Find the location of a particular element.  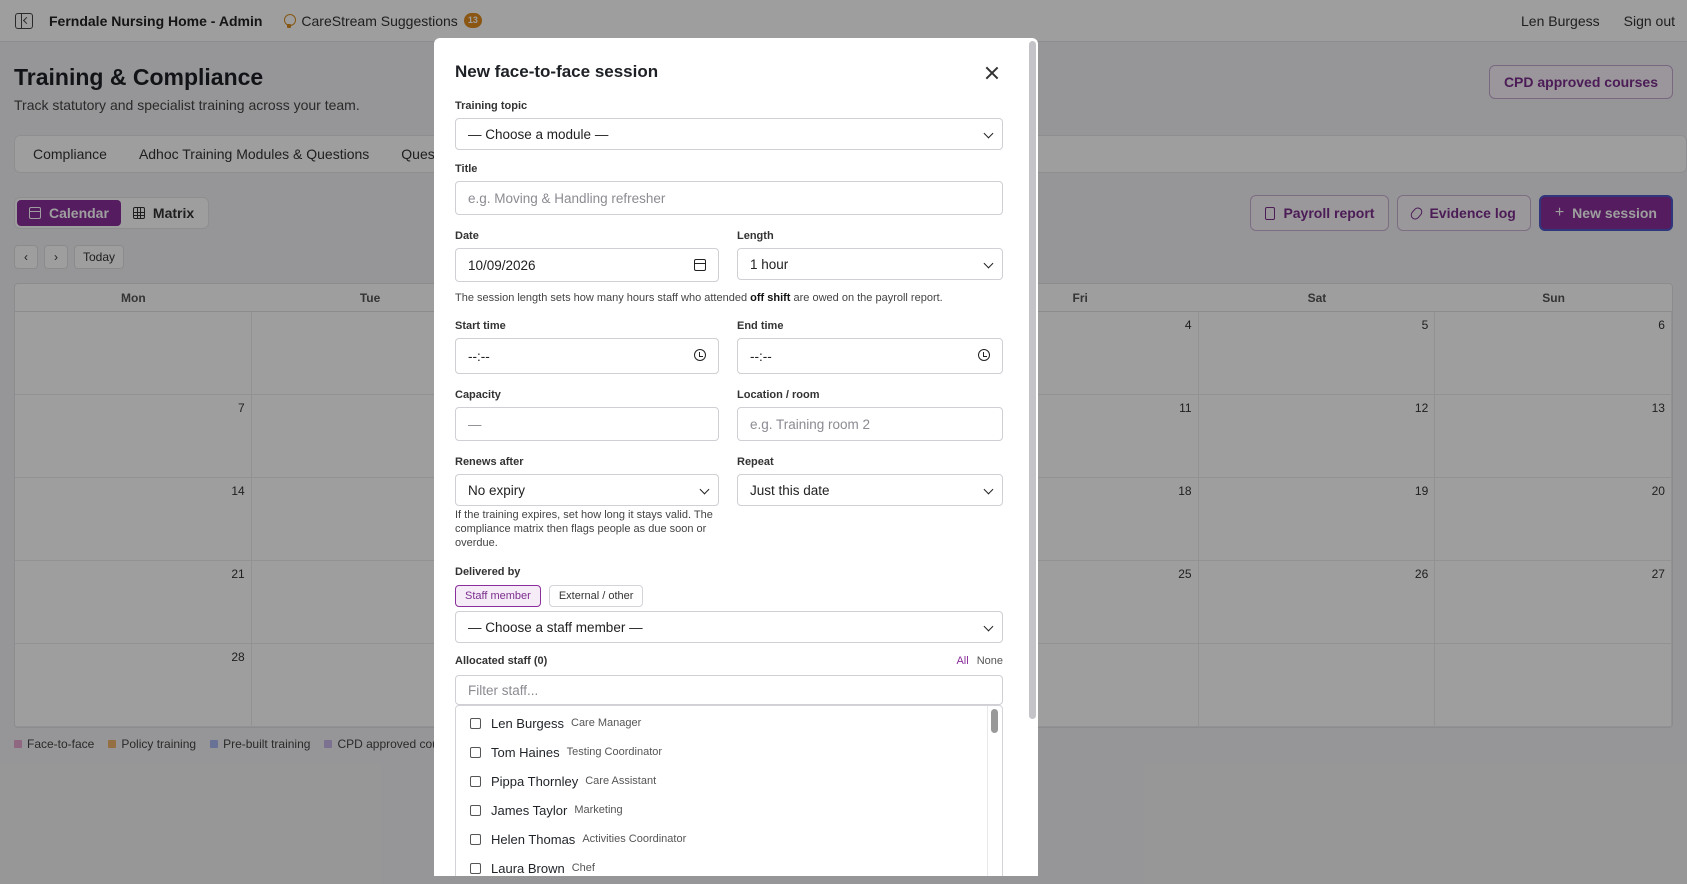

renews-after-select: No expiry is located at coordinates (587, 490).